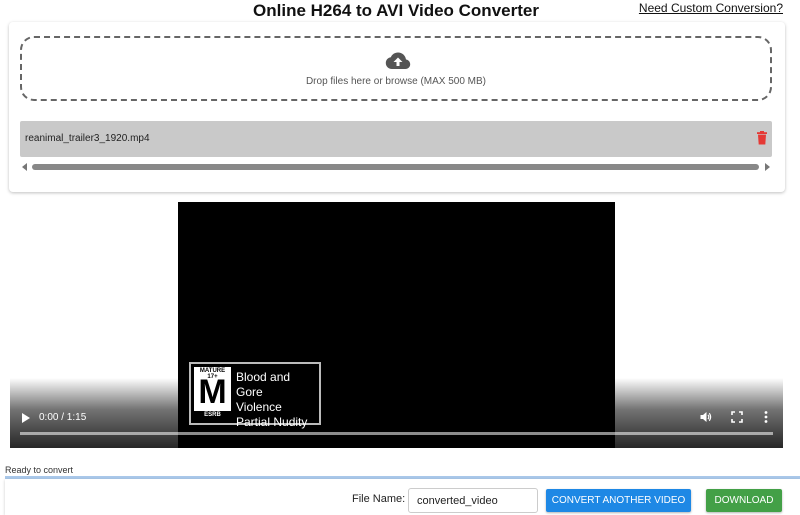 This screenshot has height=515, width=800. Describe the element at coordinates (706, 417) in the screenshot. I see `volume-icon` at that location.